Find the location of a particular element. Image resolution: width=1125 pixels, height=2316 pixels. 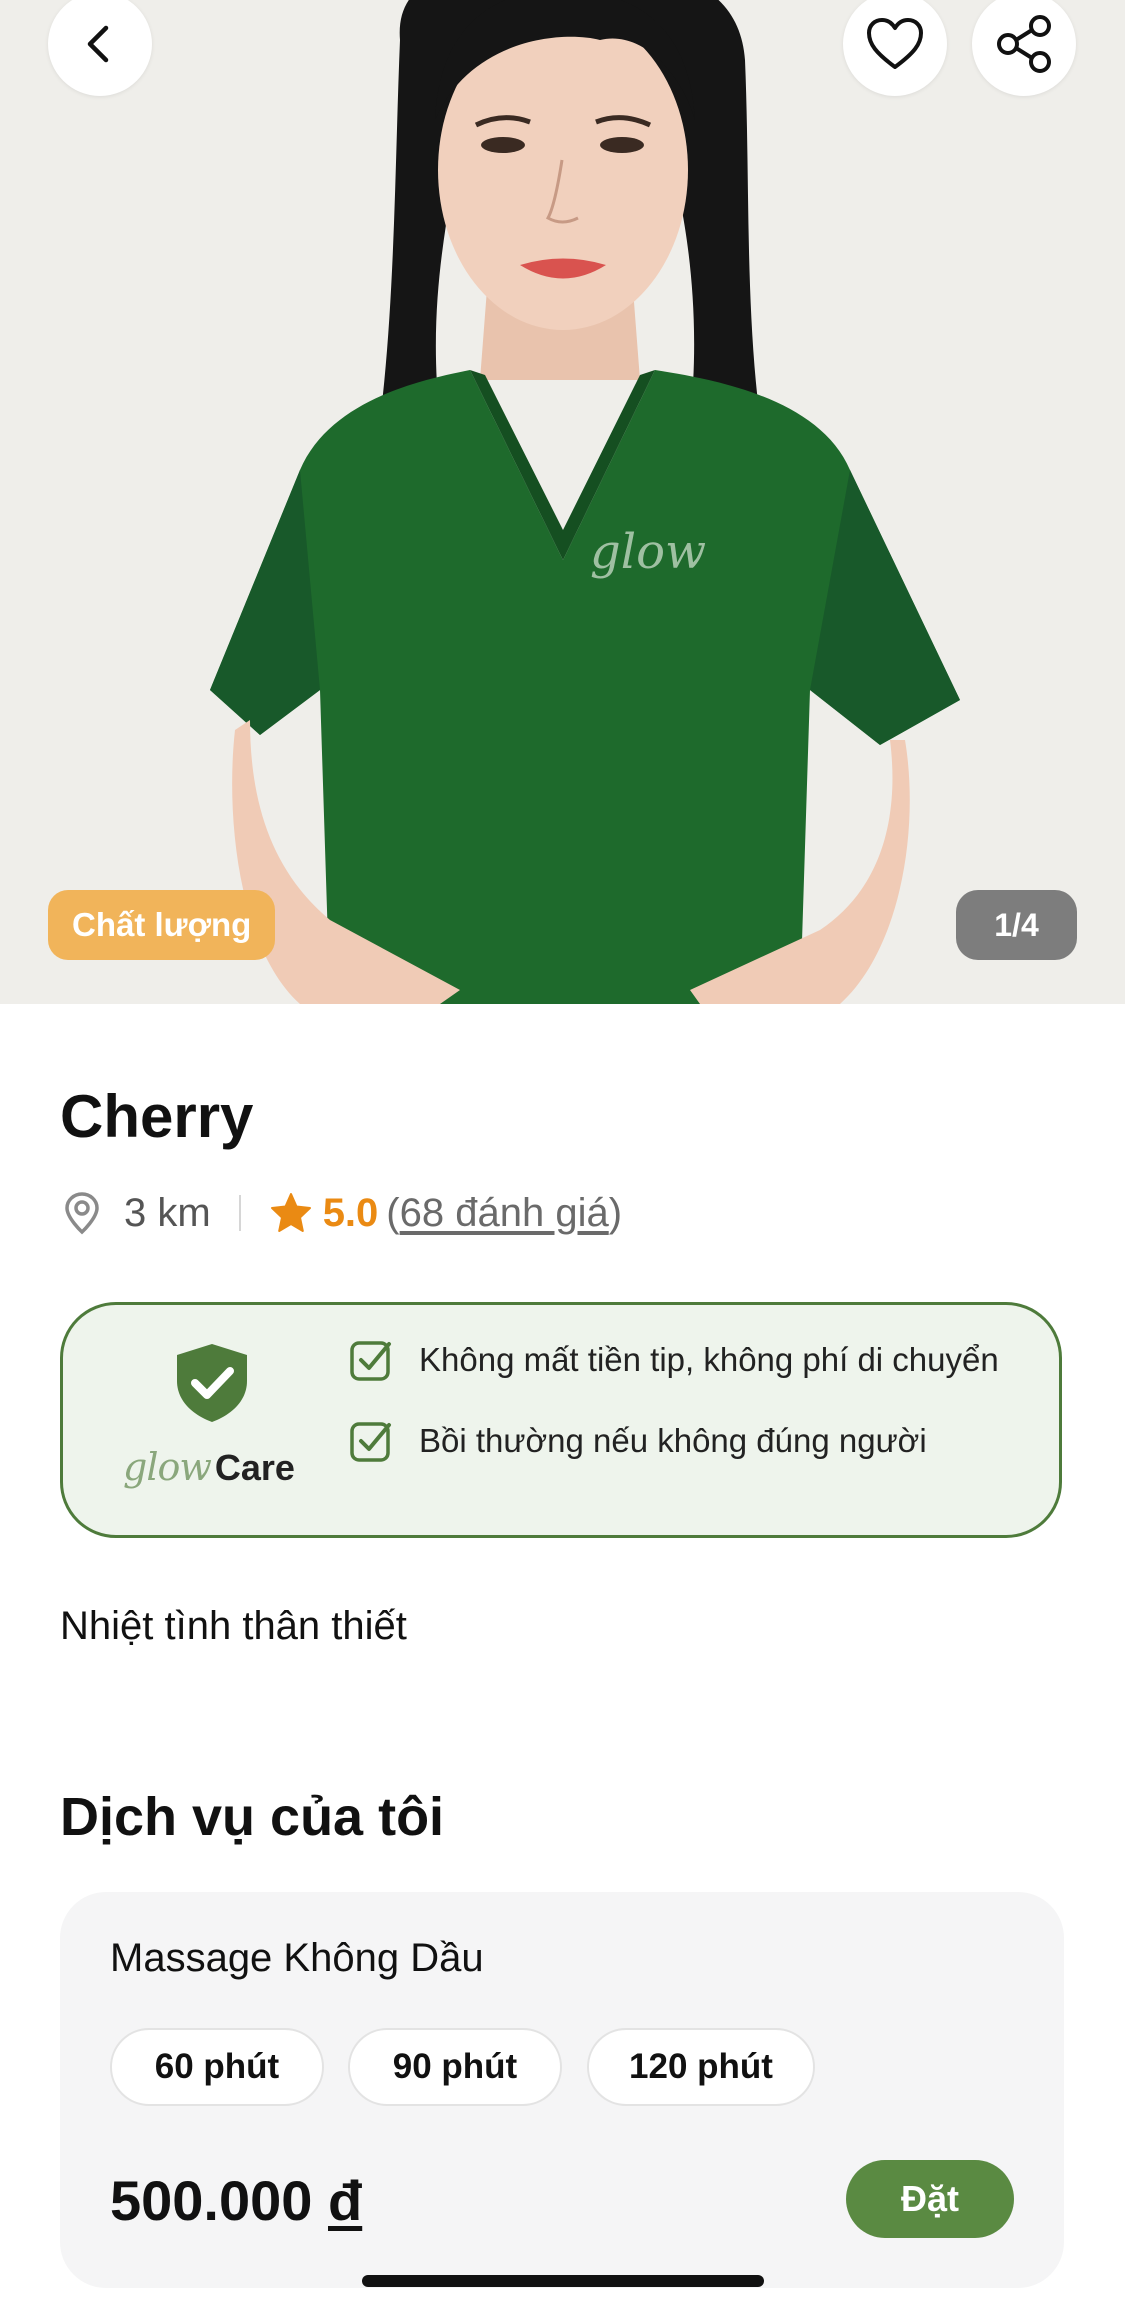

duration-option-90: 90 phút is located at coordinates (455, 2067).